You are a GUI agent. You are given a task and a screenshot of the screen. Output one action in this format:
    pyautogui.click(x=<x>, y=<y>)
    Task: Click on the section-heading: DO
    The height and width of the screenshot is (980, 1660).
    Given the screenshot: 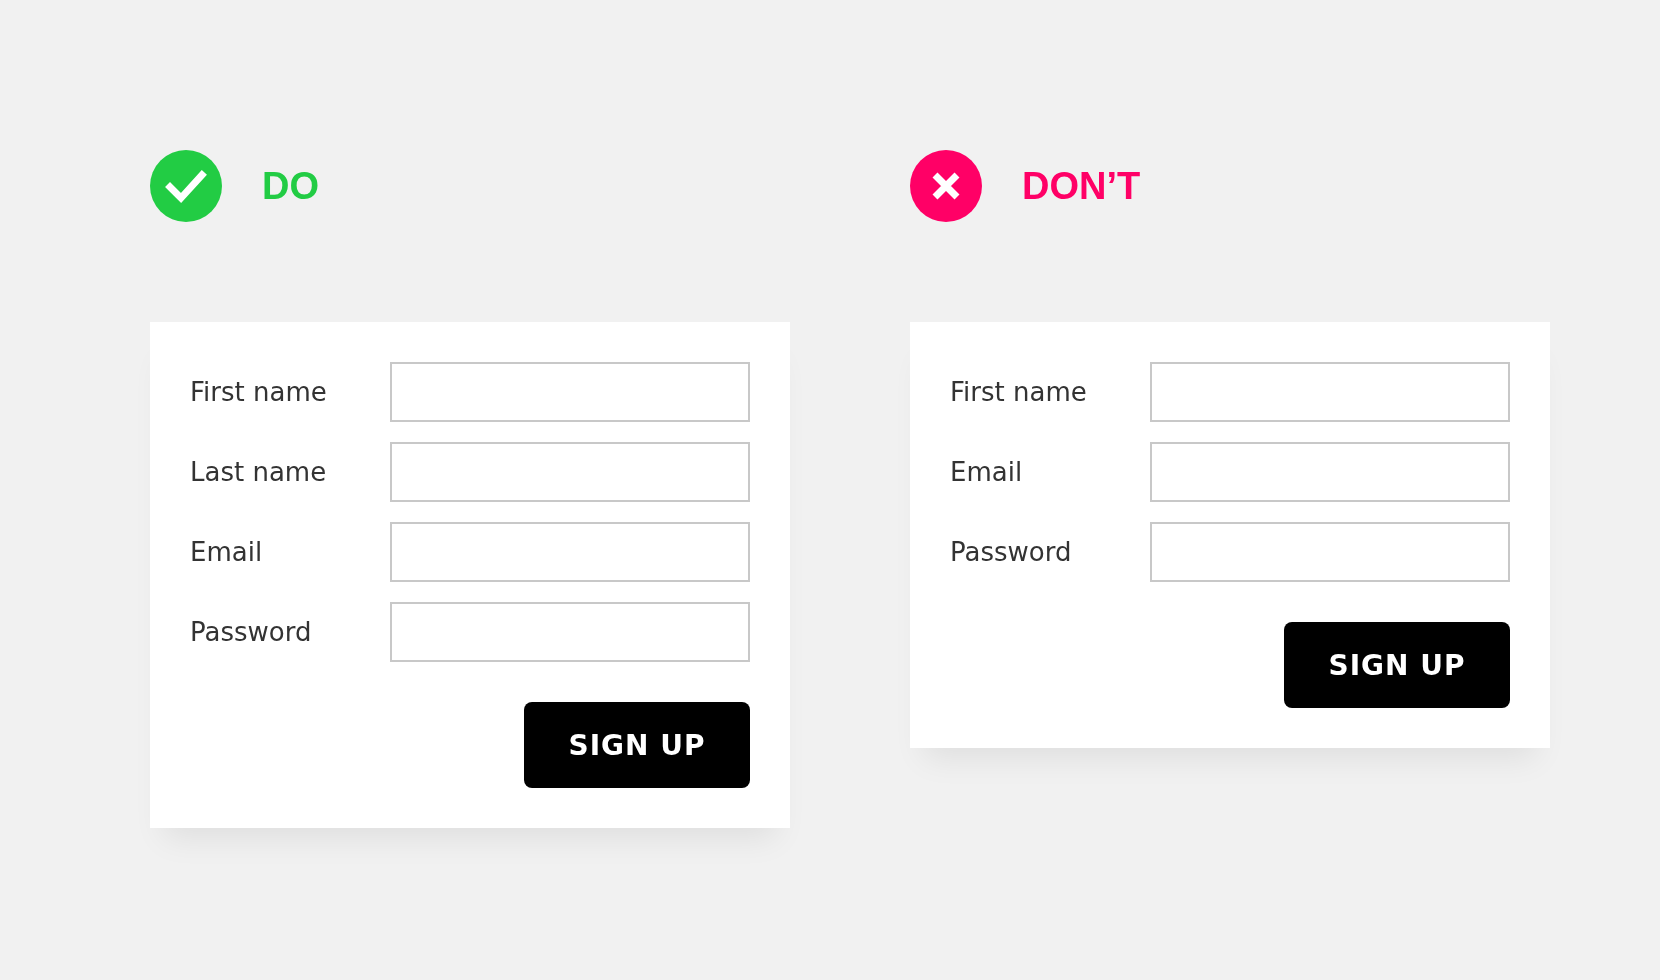 What is the action you would take?
    pyautogui.click(x=290, y=186)
    